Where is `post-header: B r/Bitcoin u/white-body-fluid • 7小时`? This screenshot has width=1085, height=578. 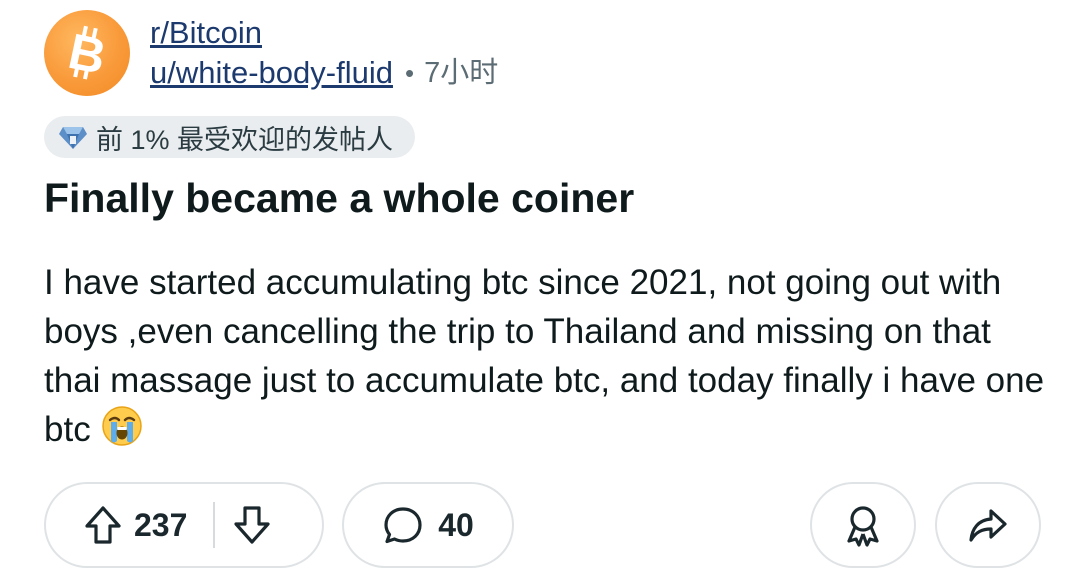
post-header: B r/Bitcoin u/white-body-fluid • 7小时 is located at coordinates (271, 53).